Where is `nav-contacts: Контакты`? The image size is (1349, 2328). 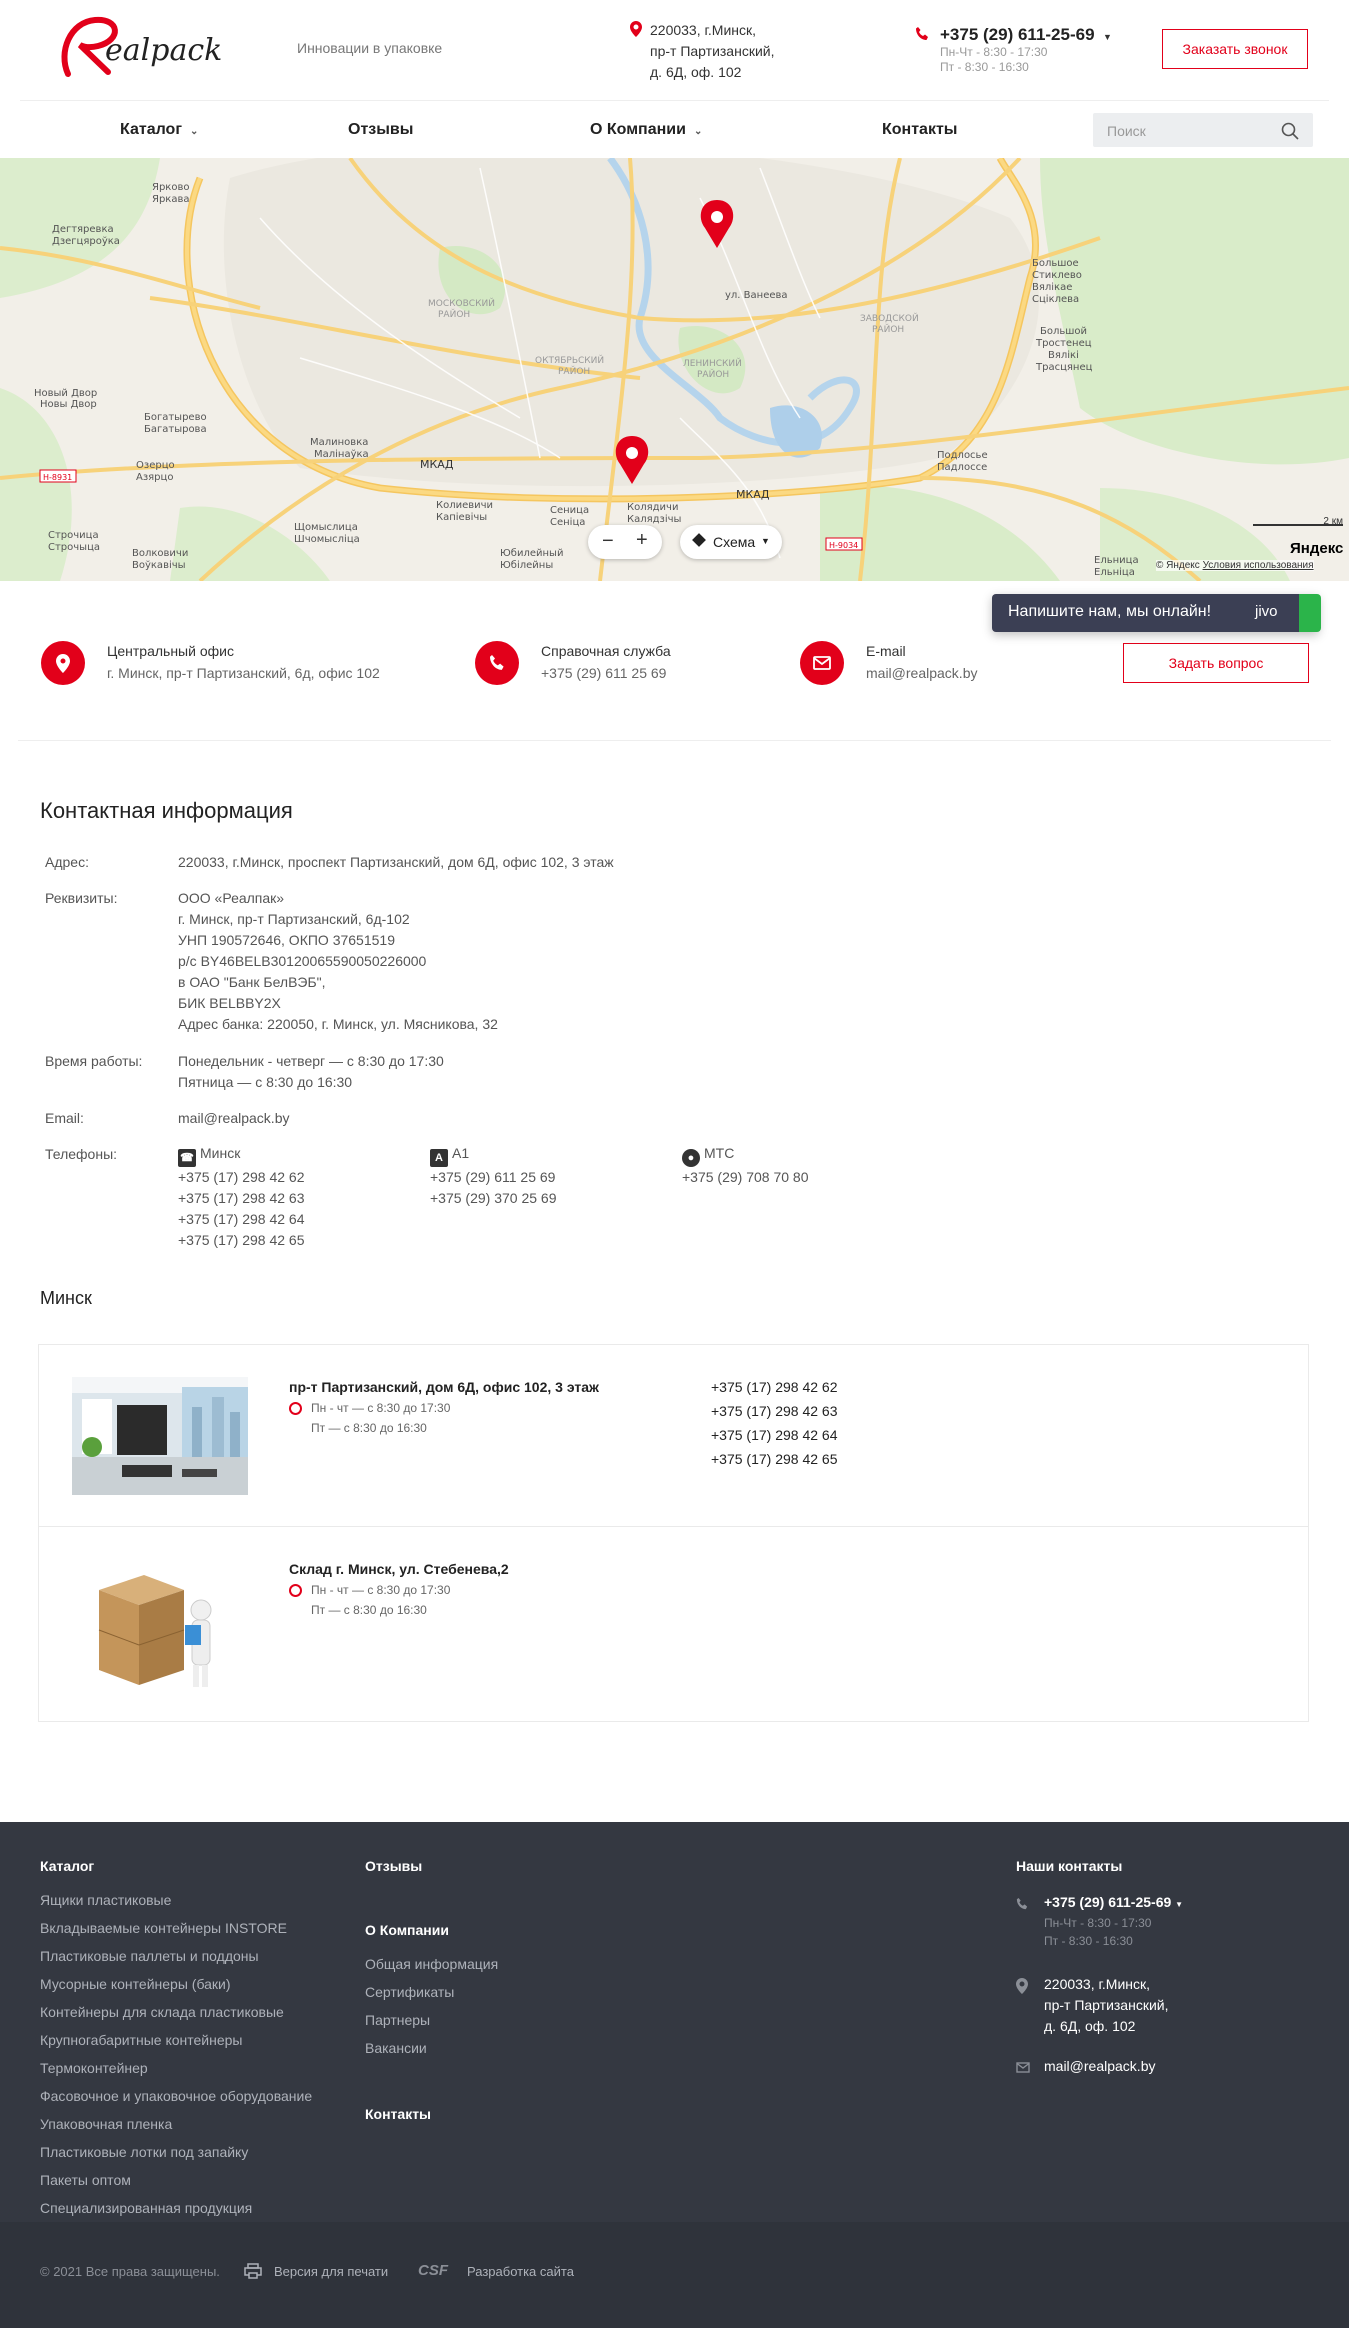 nav-contacts: Контакты is located at coordinates (919, 130).